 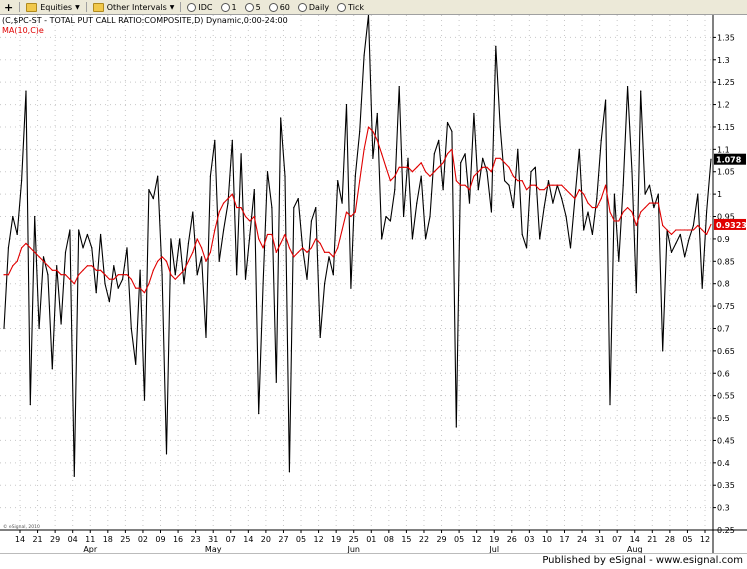 I want to click on equities-dropdown: Equities ▼, so click(x=53, y=7).